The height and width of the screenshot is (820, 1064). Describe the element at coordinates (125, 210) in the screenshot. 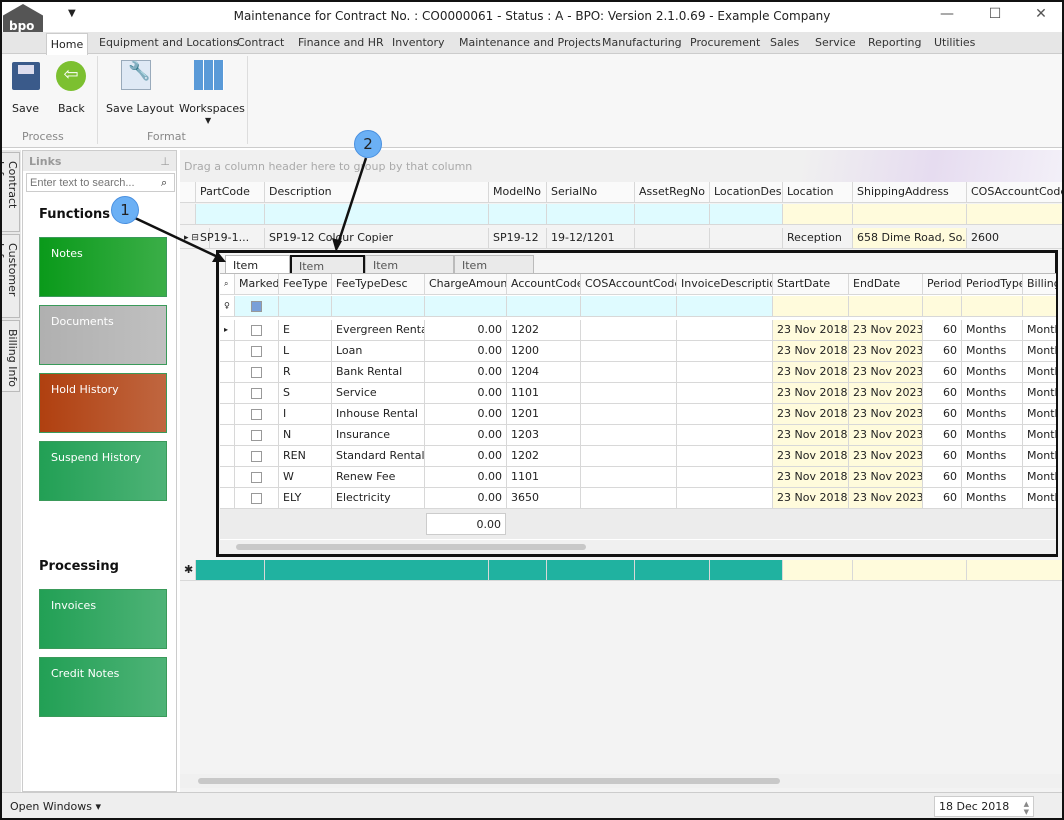

I see `callout-1: 1` at that location.